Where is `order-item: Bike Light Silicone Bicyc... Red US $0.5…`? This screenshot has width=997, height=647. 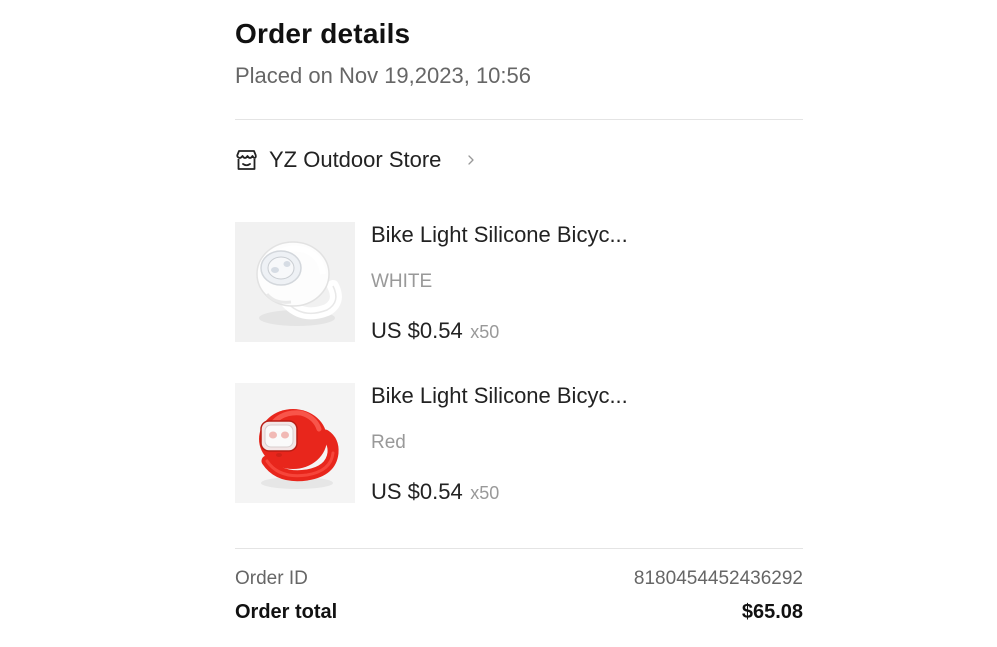 order-item: Bike Light Silicone Bicyc... Red US $0.5… is located at coordinates (519, 443).